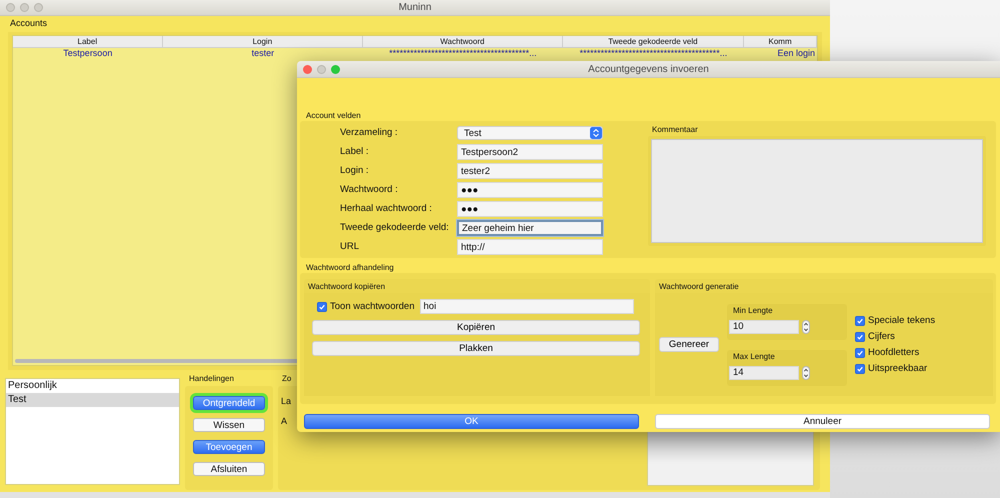  Describe the element at coordinates (284, 421) in the screenshot. I see `field-label: A` at that location.